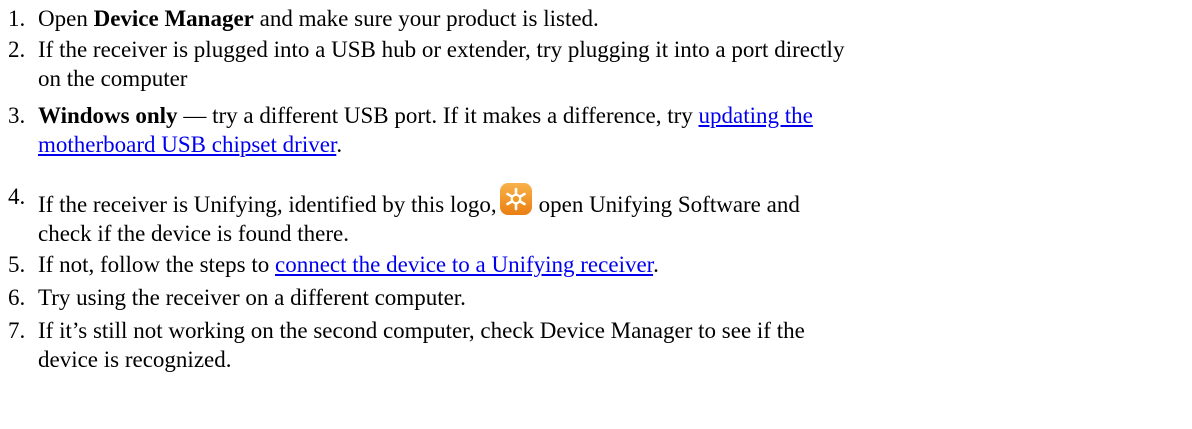  Describe the element at coordinates (426, 18) in the screenshot. I see `step-text-post: and make sure your product is listed.` at that location.